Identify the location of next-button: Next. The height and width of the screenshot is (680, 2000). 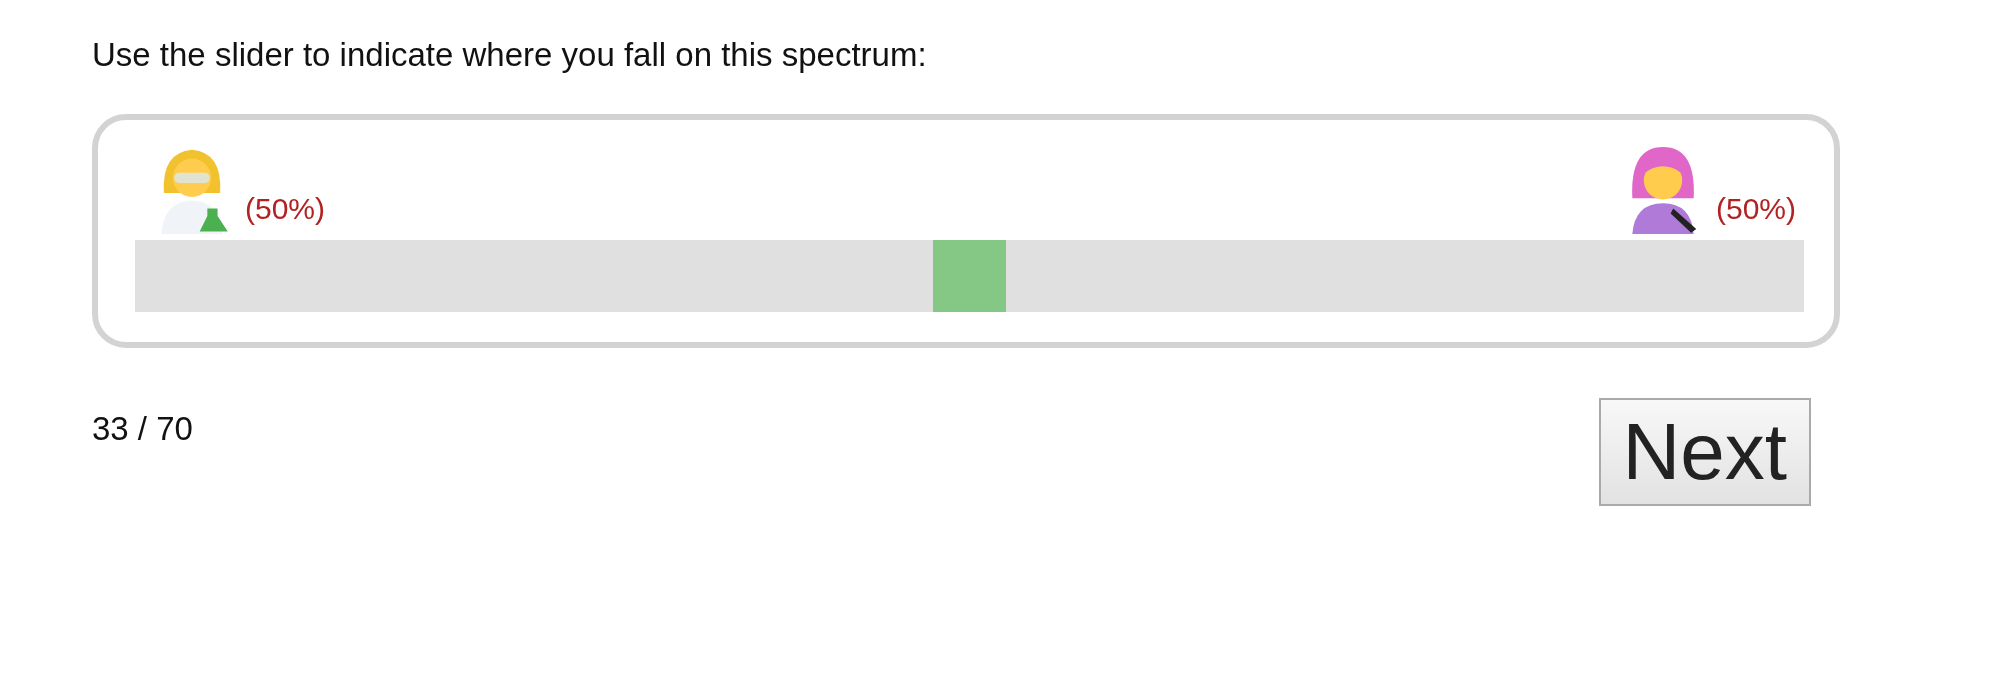
(1704, 452).